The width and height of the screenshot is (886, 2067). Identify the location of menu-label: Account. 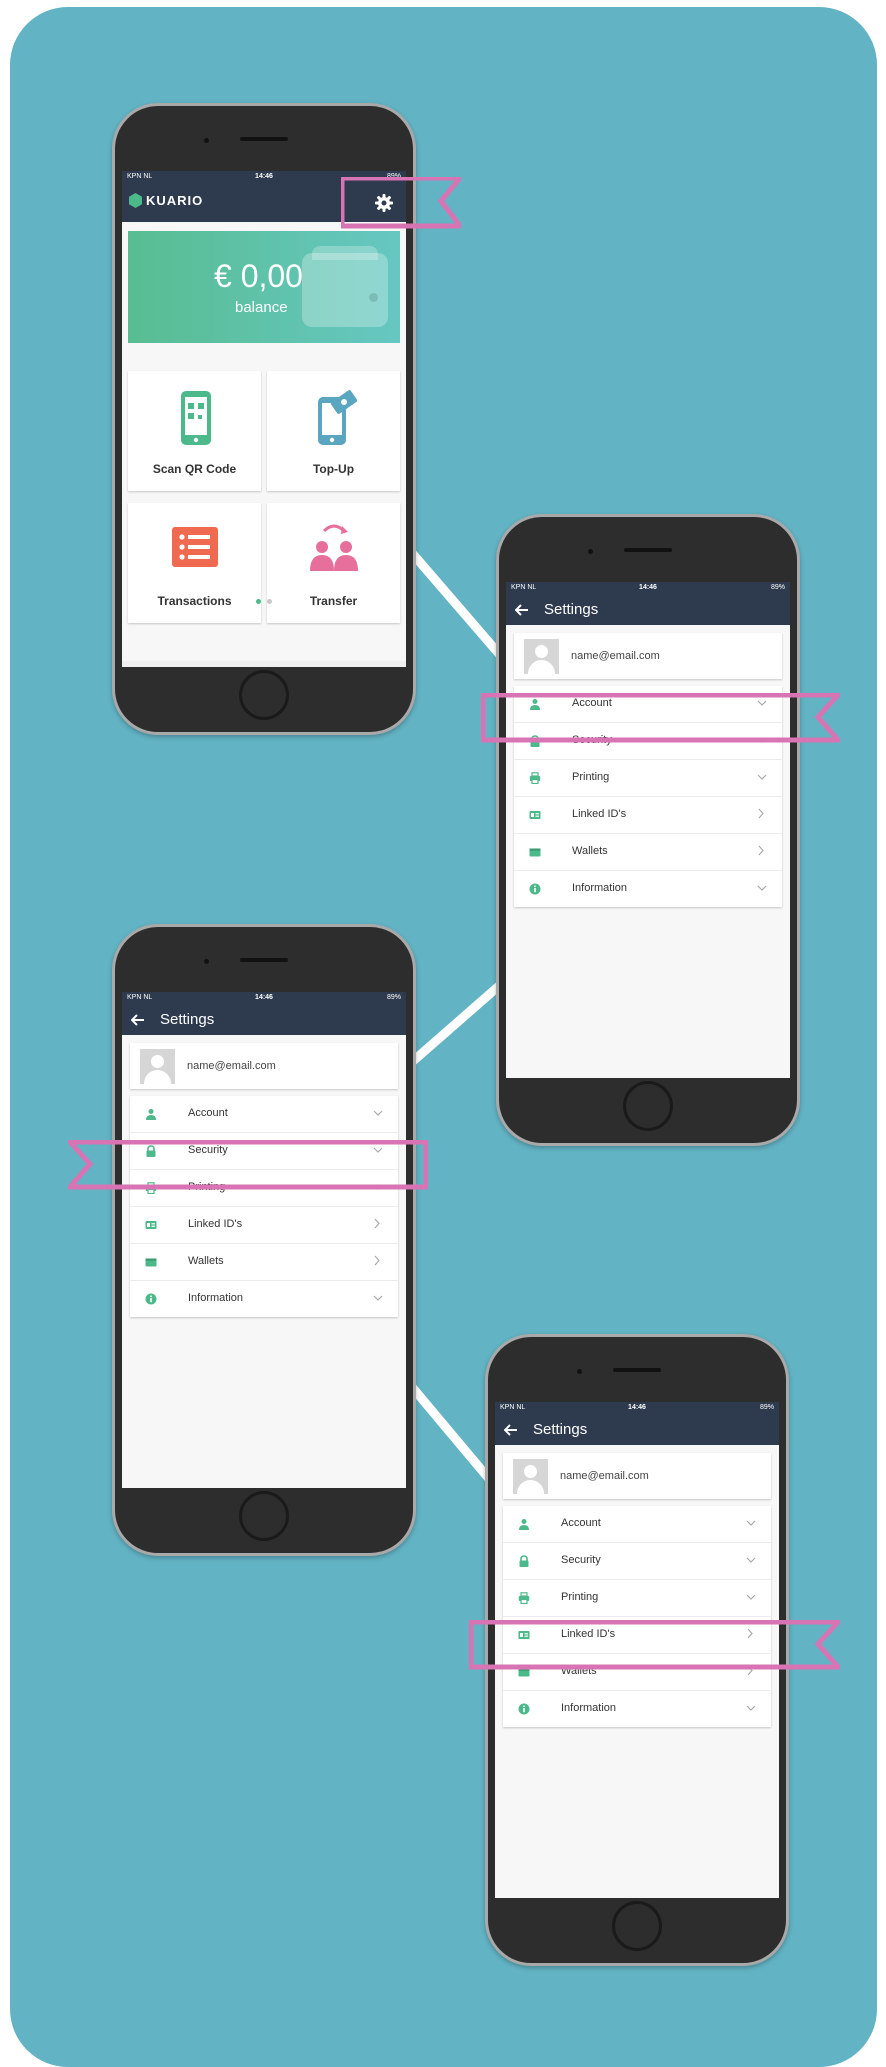
(208, 1113).